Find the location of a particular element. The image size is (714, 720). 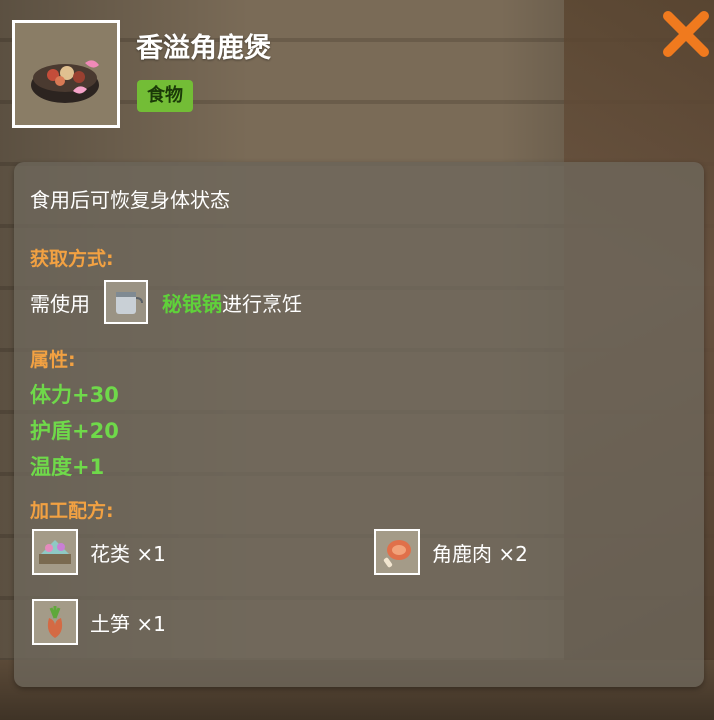

ingredient-deer-meat: 角鹿肉 ×2 is located at coordinates (451, 552).